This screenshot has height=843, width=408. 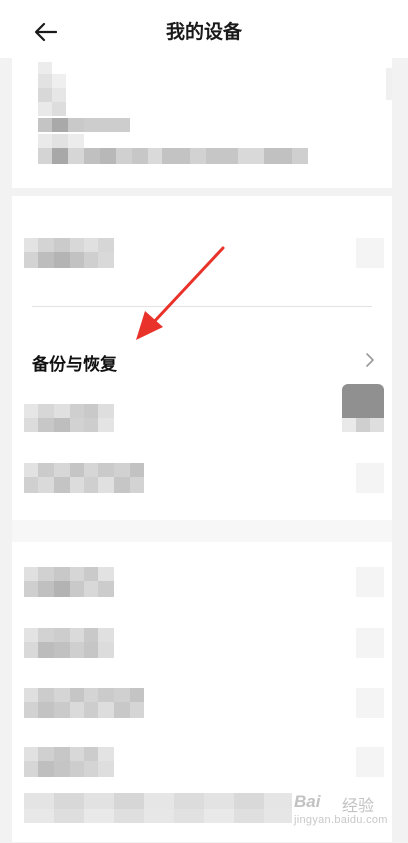 I want to click on device-info-card, so click(x=202, y=123).